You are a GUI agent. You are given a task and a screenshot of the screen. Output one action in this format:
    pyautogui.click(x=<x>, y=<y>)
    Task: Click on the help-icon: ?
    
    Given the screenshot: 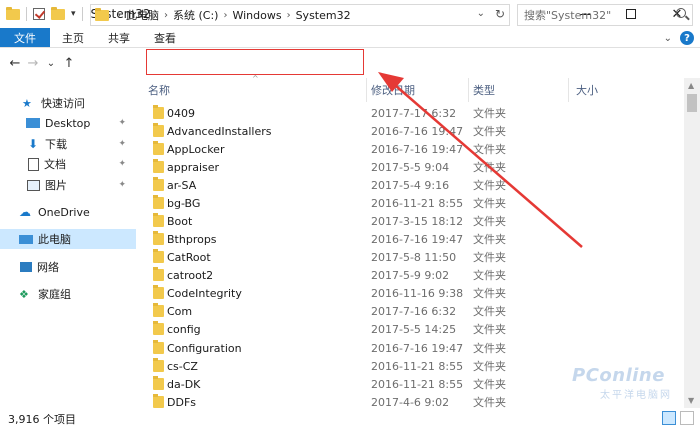 What is the action you would take?
    pyautogui.click(x=687, y=38)
    